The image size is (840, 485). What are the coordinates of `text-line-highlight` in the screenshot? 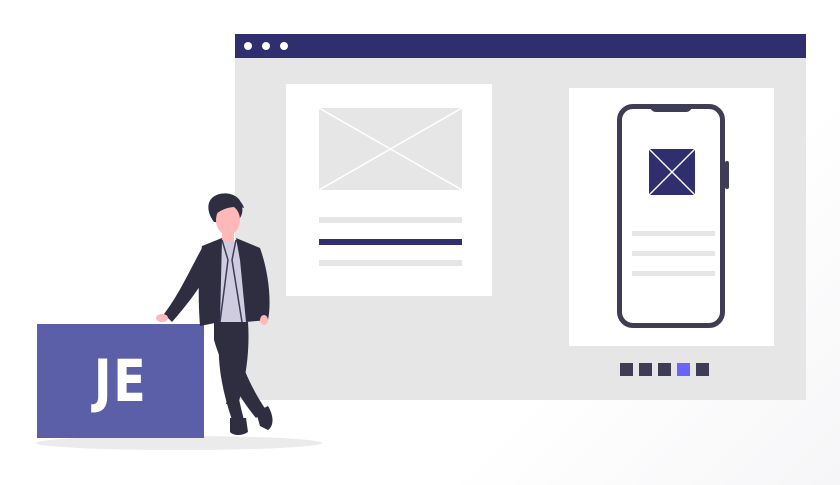 It's located at (390, 242).